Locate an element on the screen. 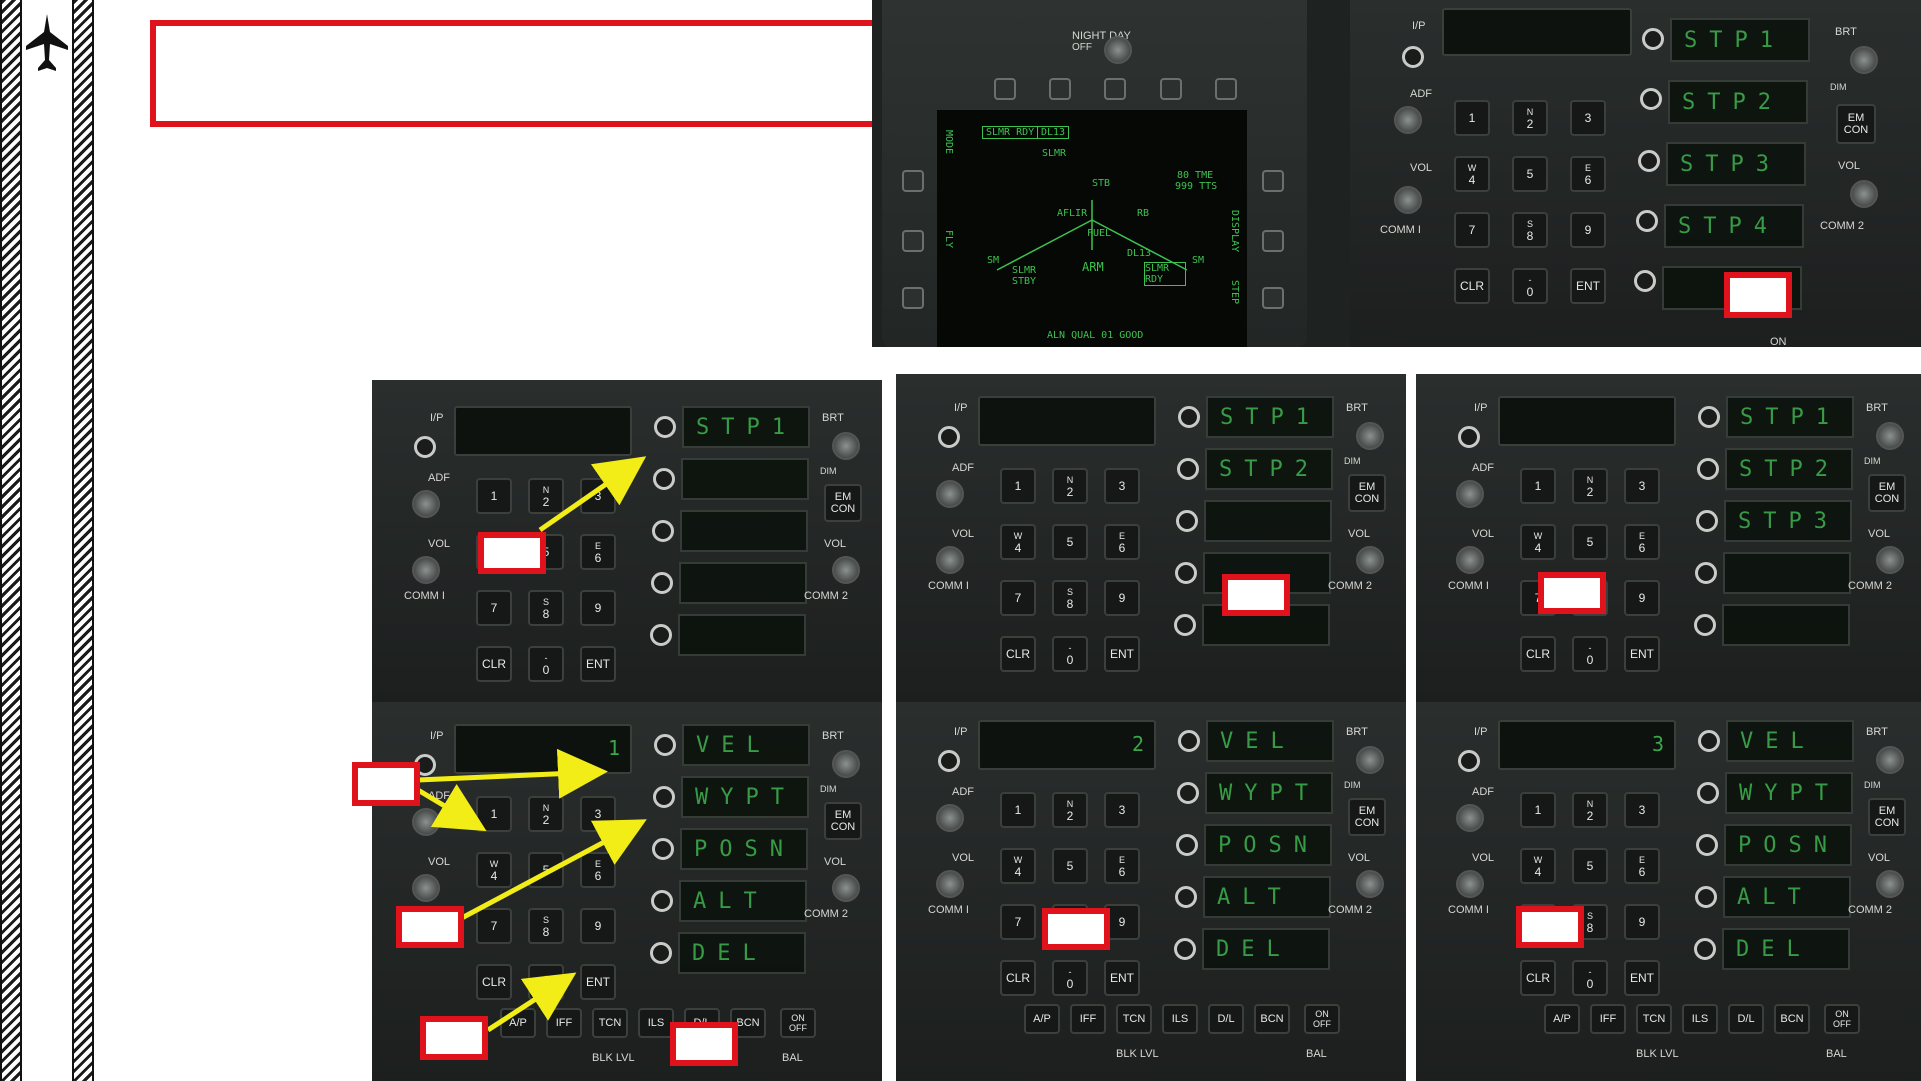 Image resolution: width=1921 pixels, height=1081 pixels. adf-knob is located at coordinates (1470, 818).